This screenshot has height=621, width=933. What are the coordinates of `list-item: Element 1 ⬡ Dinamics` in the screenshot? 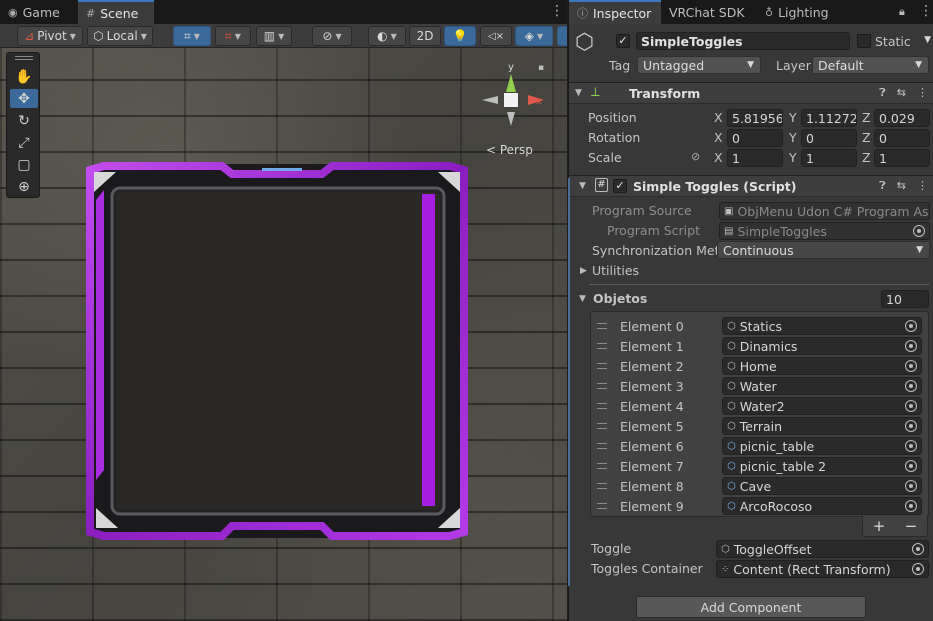 It's located at (759, 346).